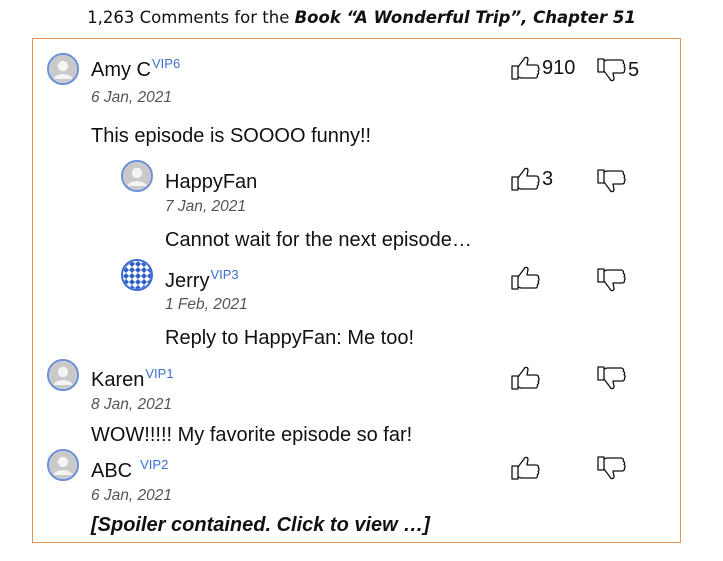 This screenshot has height=561, width=723. I want to click on vip-badge: VIP3, so click(224, 274).